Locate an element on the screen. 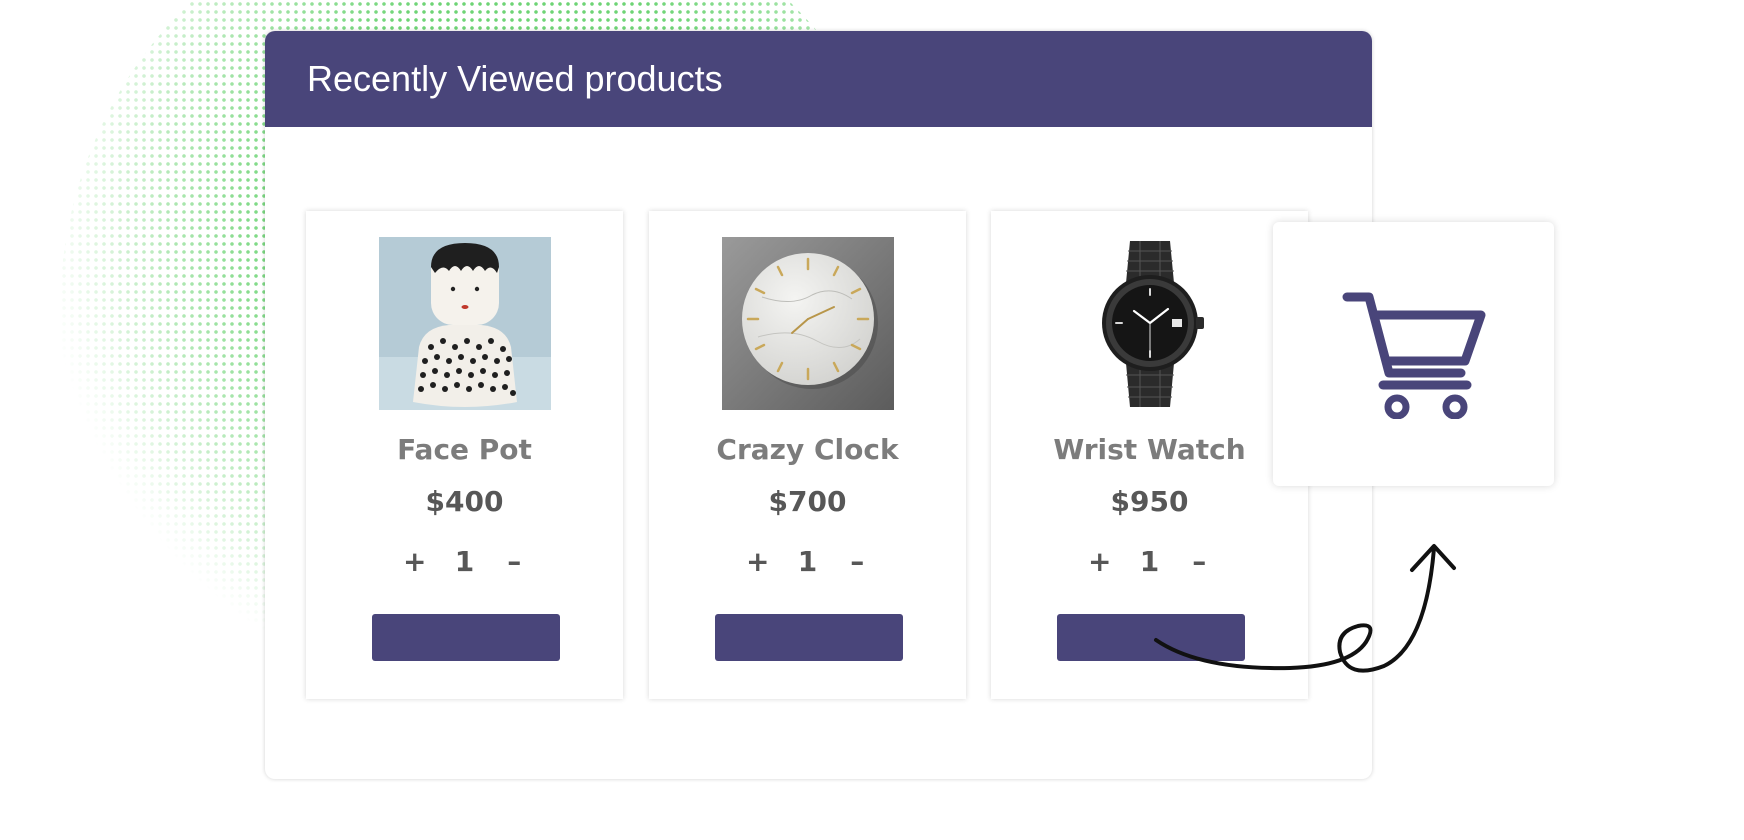 The height and width of the screenshot is (840, 1744). product-name: Wrist Watch is located at coordinates (1149, 449).